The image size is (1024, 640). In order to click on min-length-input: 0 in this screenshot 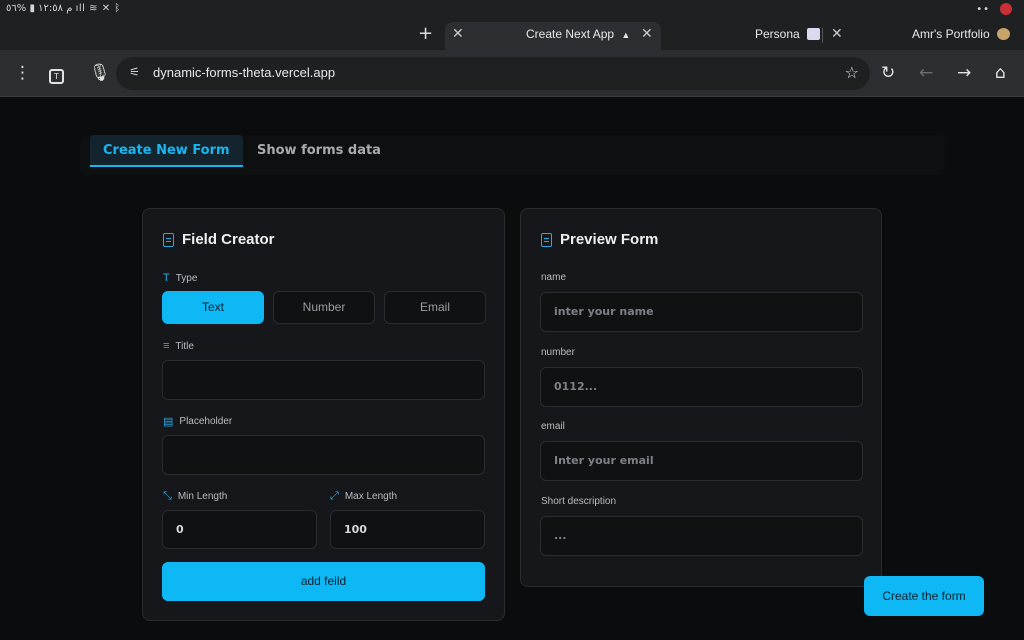, I will do `click(239, 529)`.